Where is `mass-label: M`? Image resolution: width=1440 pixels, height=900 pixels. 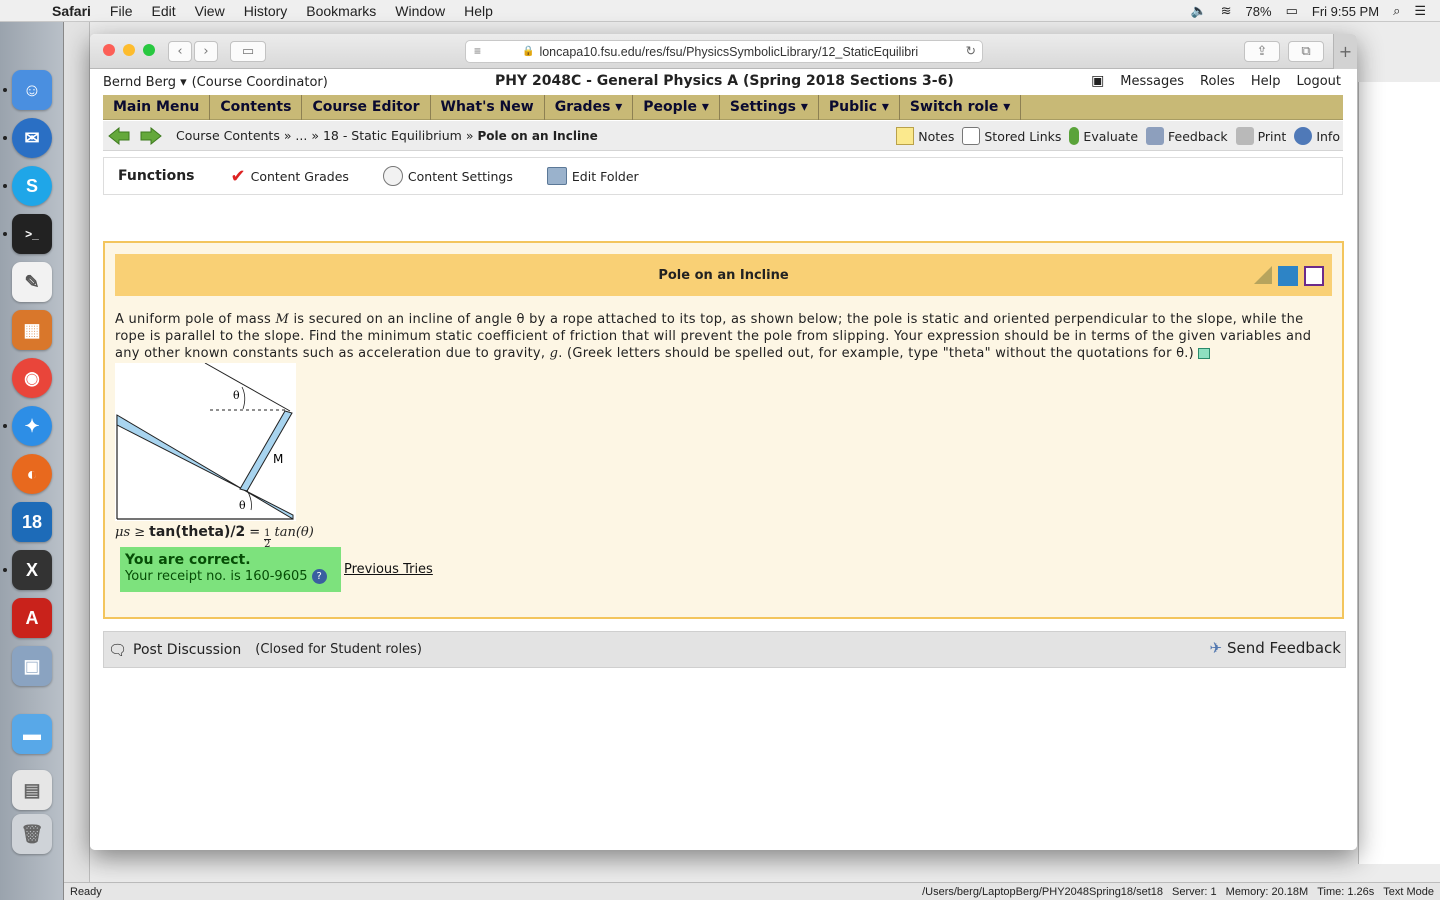 mass-label: M is located at coordinates (278, 459).